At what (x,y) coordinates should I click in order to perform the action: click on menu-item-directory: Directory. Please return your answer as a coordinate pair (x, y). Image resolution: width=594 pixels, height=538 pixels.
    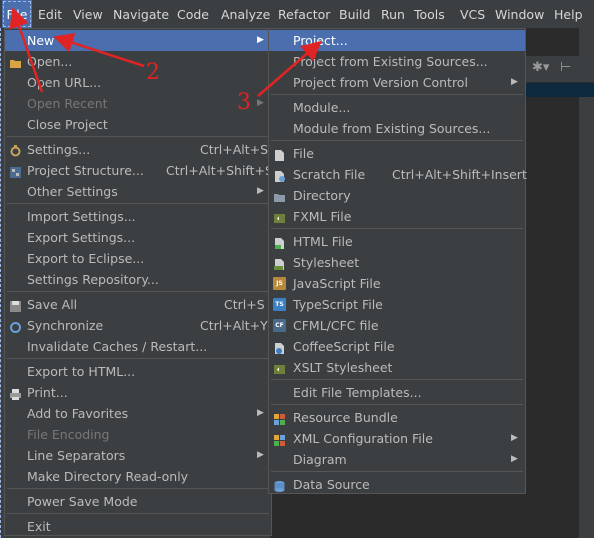
    Looking at the image, I should click on (397, 195).